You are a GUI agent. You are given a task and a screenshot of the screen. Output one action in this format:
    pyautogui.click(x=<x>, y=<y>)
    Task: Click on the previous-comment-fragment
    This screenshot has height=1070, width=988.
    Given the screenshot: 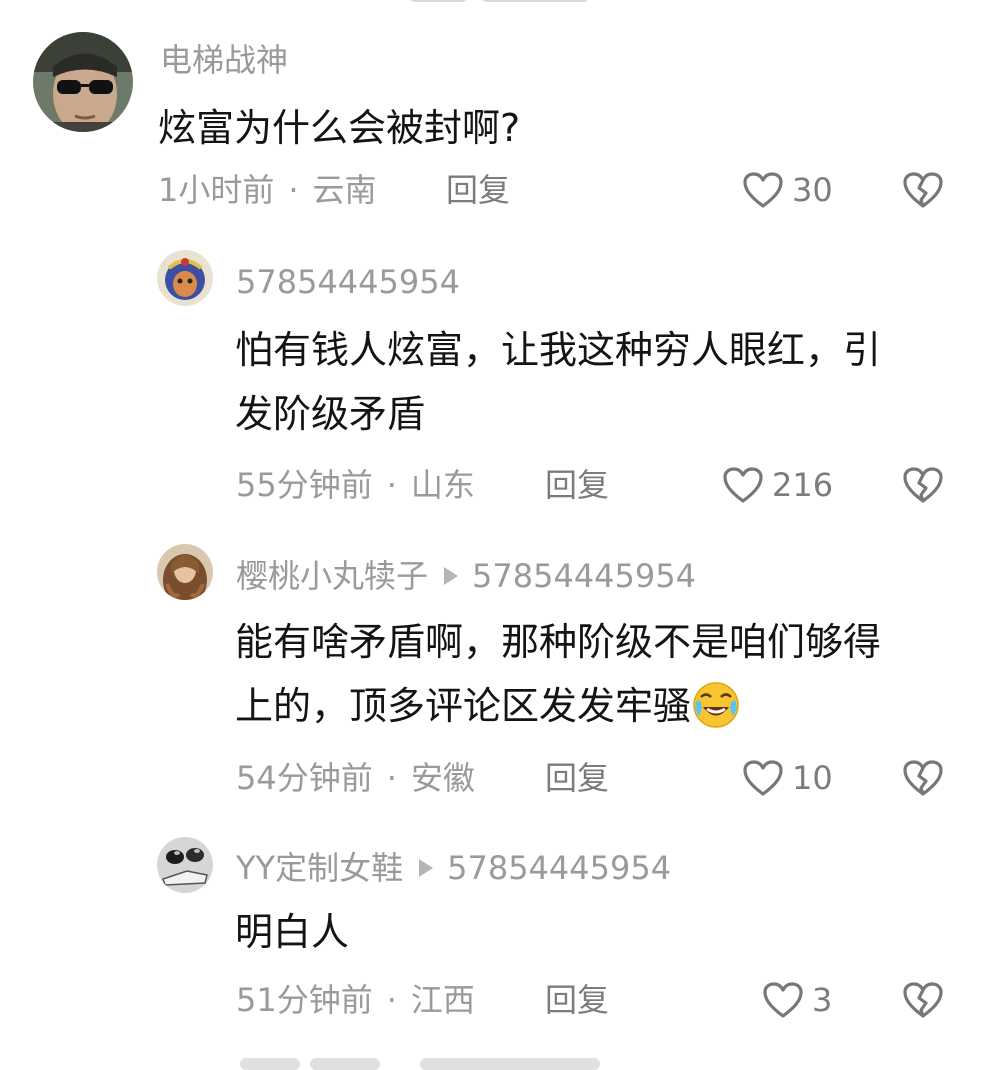 What is the action you would take?
    pyautogui.click(x=494, y=3)
    